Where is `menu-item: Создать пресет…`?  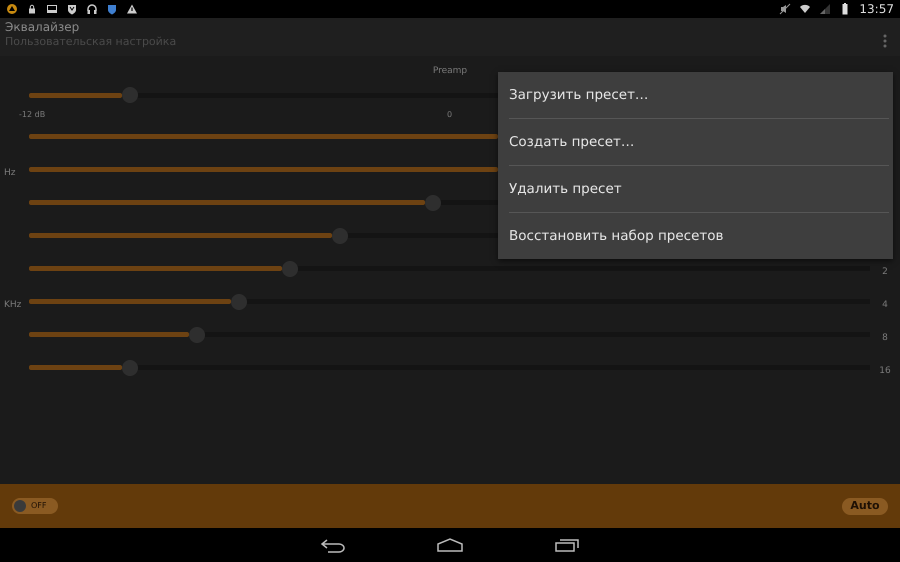 menu-item: Создать пресет… is located at coordinates (695, 142).